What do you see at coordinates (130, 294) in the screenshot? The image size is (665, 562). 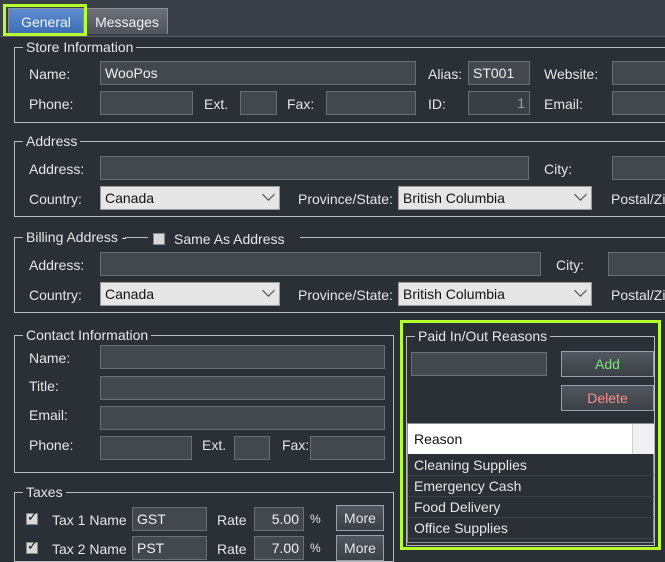 I see `billing-country-value: Canada` at bounding box center [130, 294].